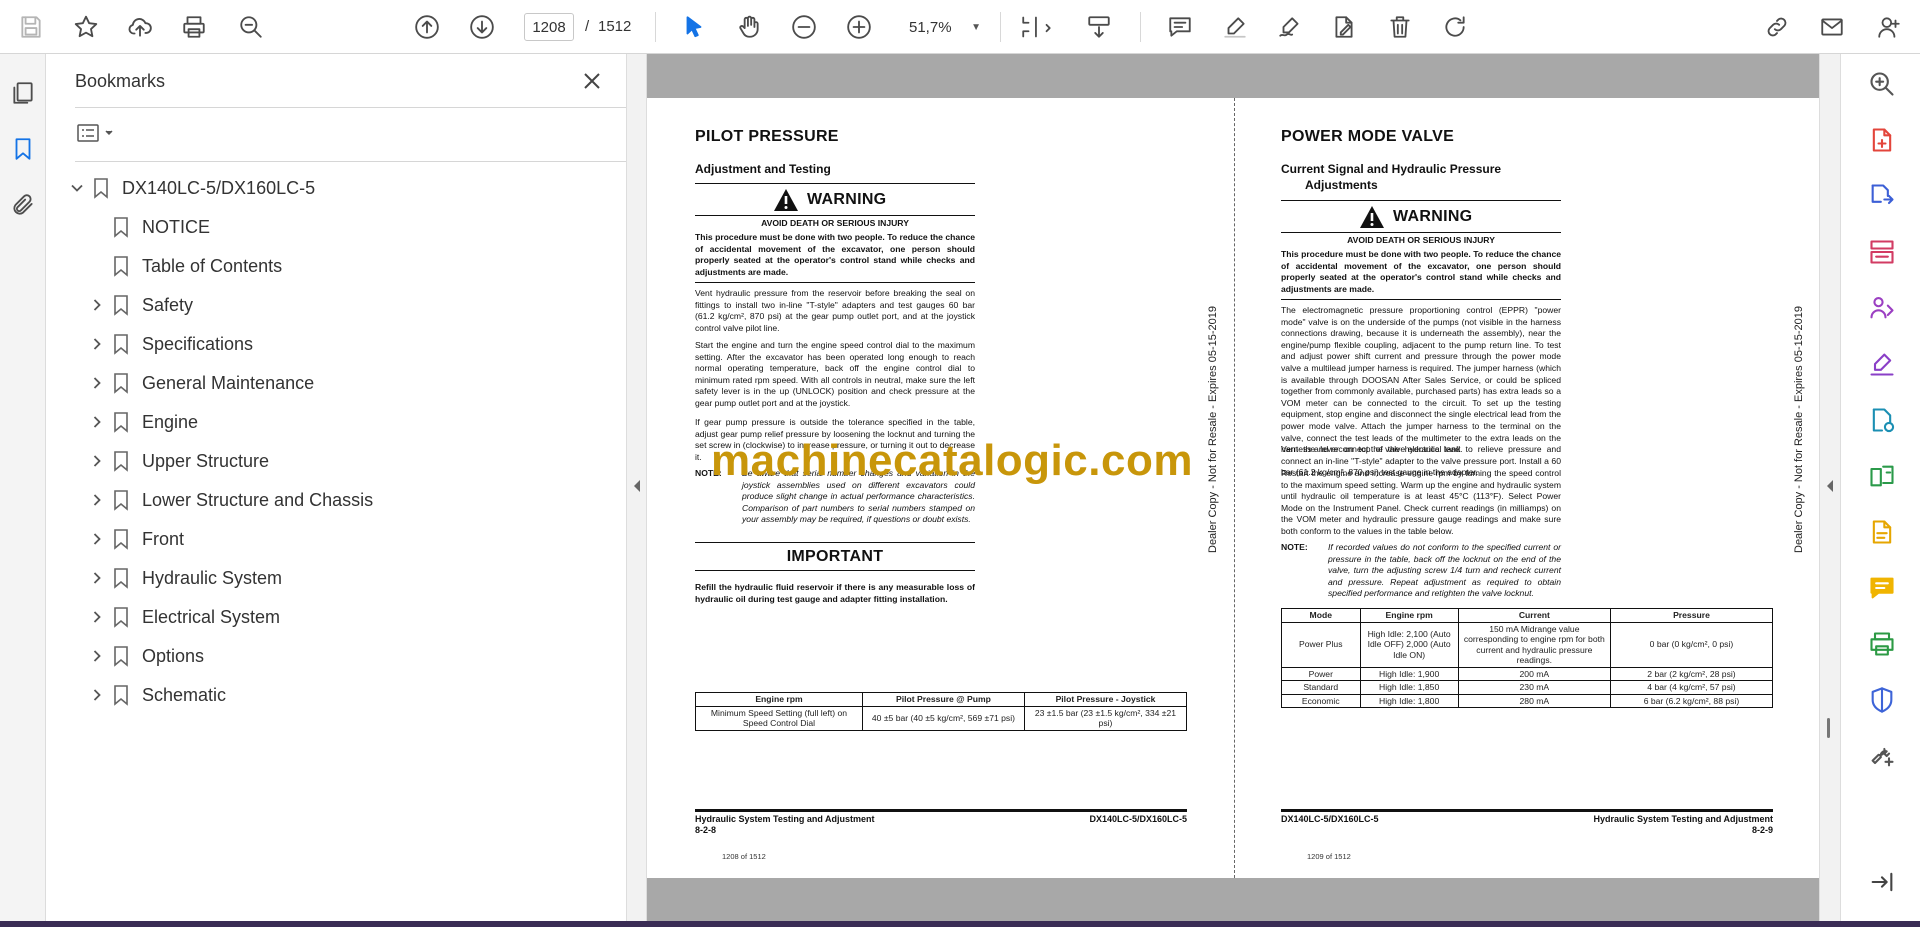 Image resolution: width=1920 pixels, height=927 pixels. Describe the element at coordinates (1882, 882) in the screenshot. I see `expand-panel-icon` at that location.